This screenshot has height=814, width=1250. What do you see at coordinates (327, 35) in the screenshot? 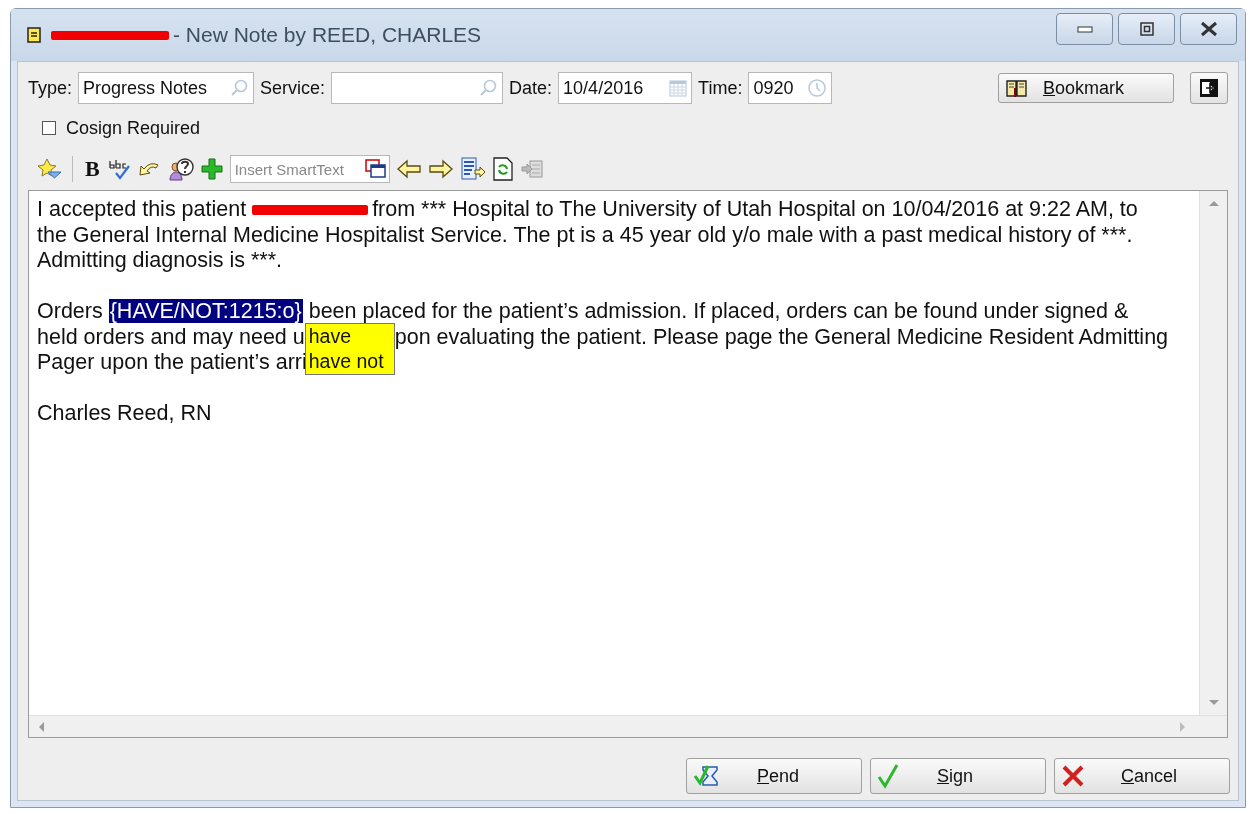
I see `window-title: - New Note by REED, CHARLES` at bounding box center [327, 35].